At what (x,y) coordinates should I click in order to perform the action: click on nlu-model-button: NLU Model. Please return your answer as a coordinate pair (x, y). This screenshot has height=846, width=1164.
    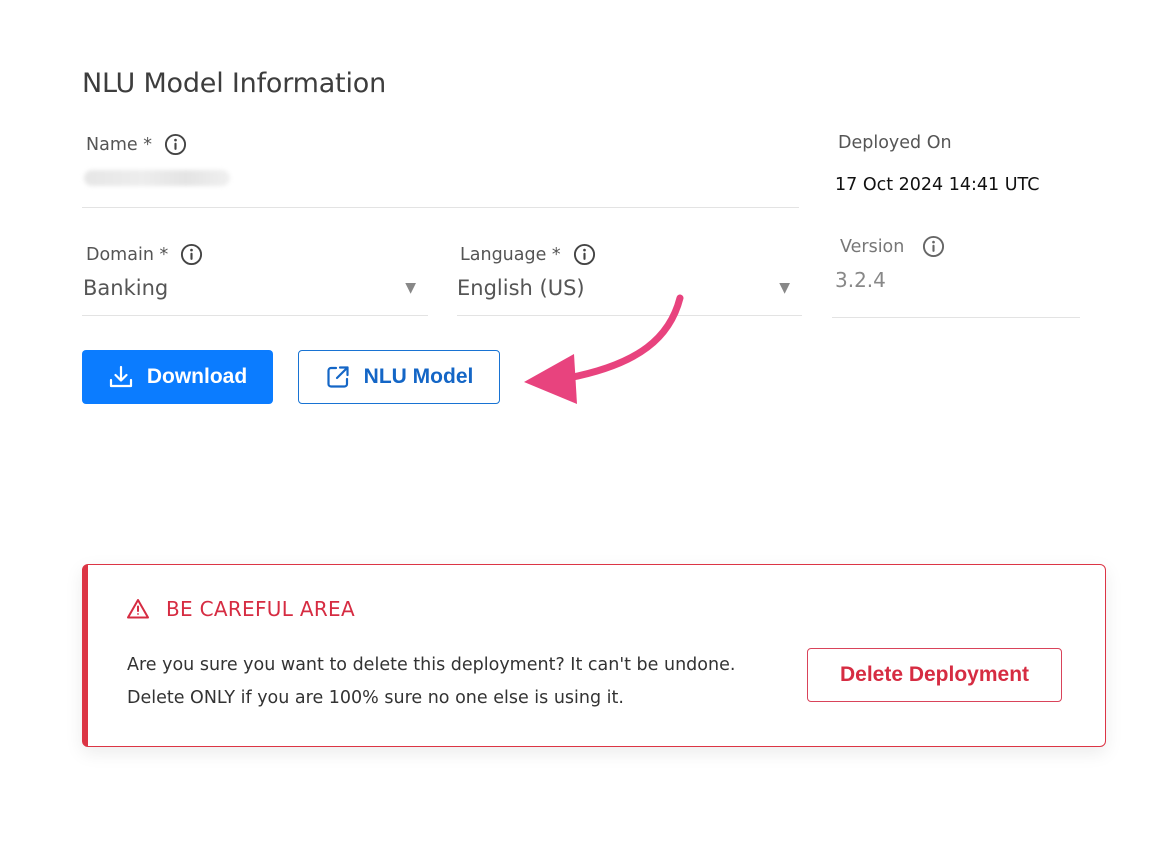
    Looking at the image, I should click on (399, 377).